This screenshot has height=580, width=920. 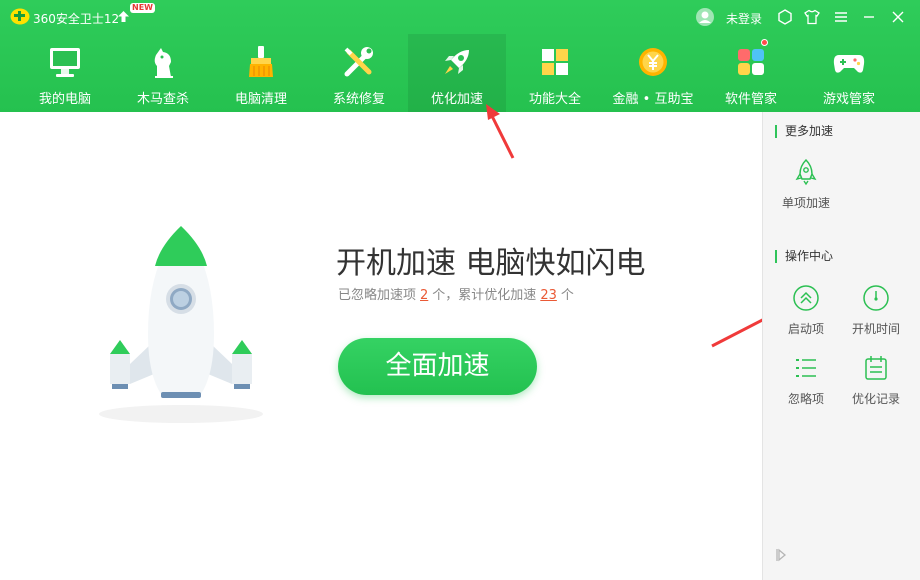 What do you see at coordinates (567, 295) in the screenshot?
I see `stats-suffix: 个` at bounding box center [567, 295].